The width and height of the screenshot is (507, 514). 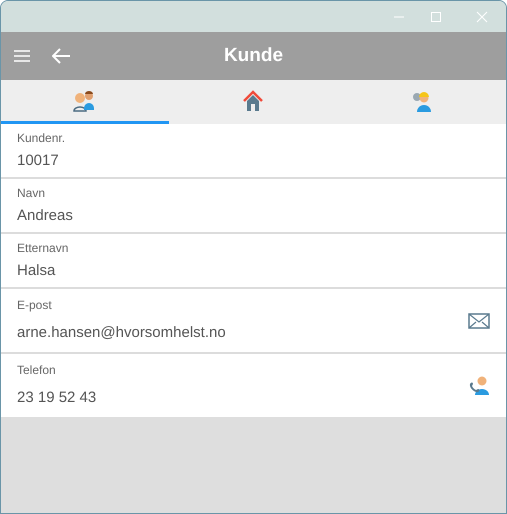 What do you see at coordinates (436, 16) in the screenshot?
I see `maximize-icon` at bounding box center [436, 16].